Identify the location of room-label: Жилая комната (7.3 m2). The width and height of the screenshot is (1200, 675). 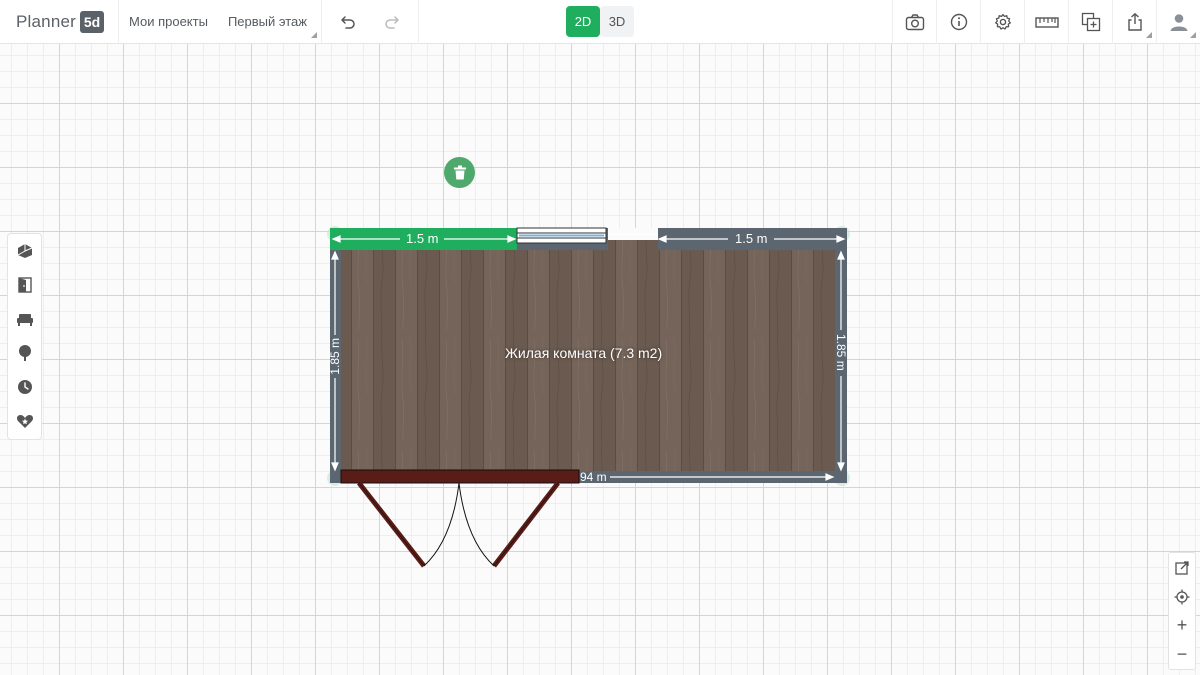
(583, 353).